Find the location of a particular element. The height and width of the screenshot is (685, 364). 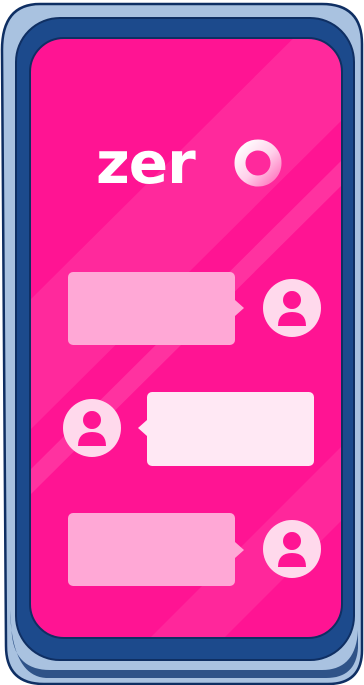

brand-wordmark-text: zer is located at coordinates (146, 163).